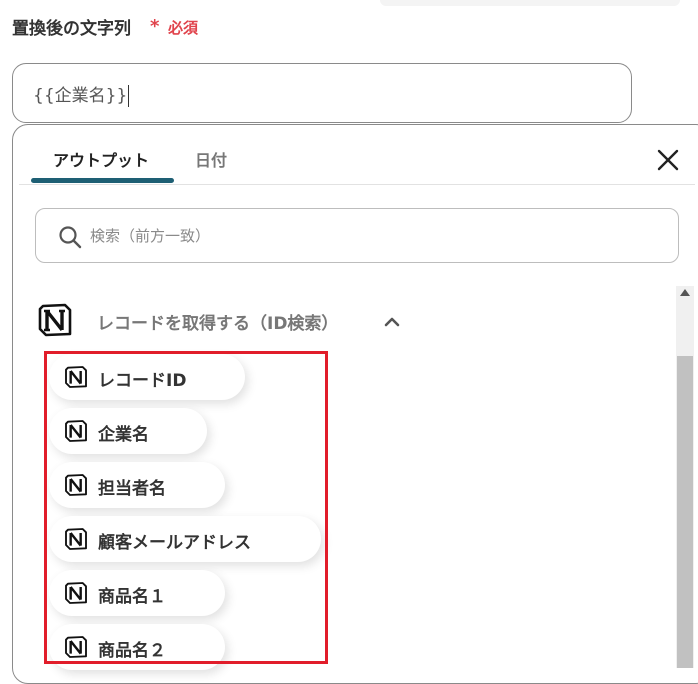  What do you see at coordinates (70, 237) in the screenshot?
I see `search-icon` at bounding box center [70, 237].